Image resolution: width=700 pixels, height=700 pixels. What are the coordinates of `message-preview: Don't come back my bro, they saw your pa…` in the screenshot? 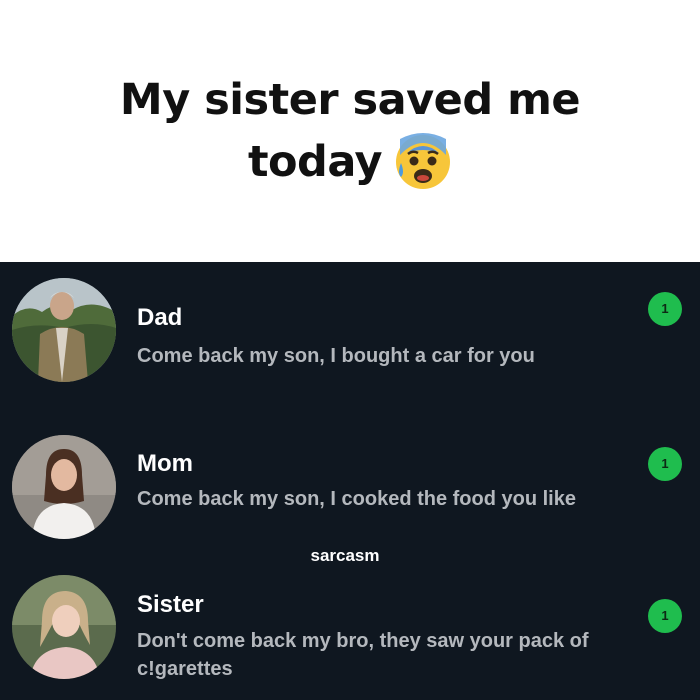 It's located at (363, 655).